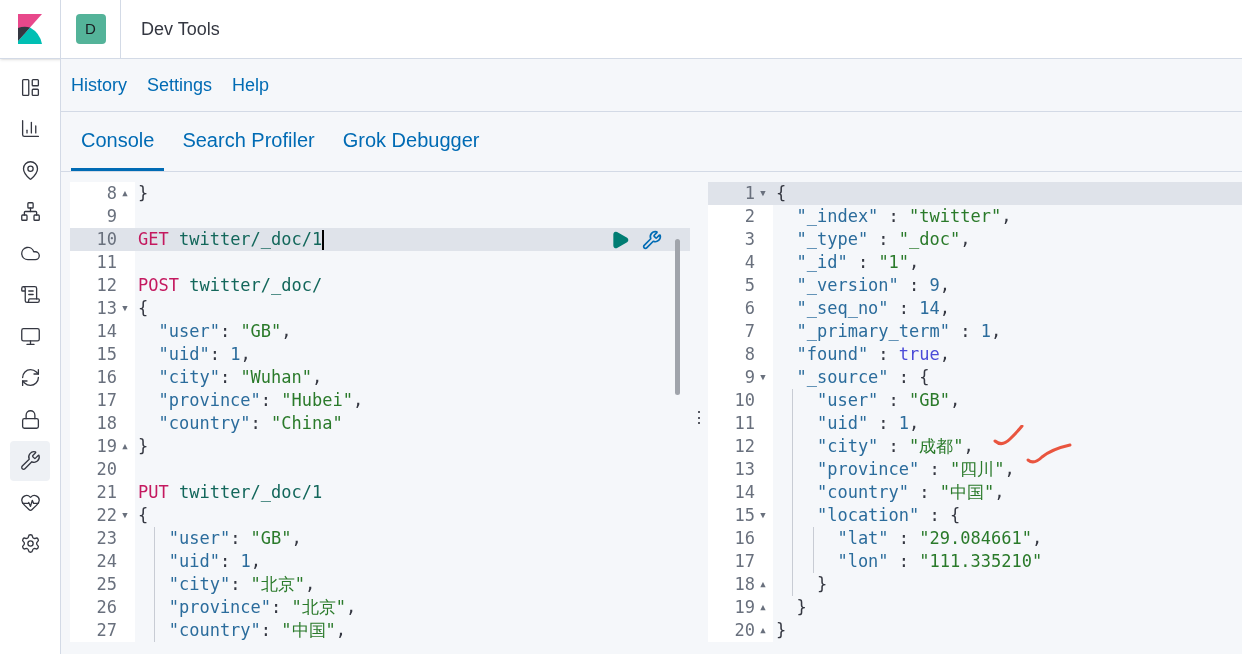 The width and height of the screenshot is (1242, 654). I want to click on play-icon, so click(620, 239).